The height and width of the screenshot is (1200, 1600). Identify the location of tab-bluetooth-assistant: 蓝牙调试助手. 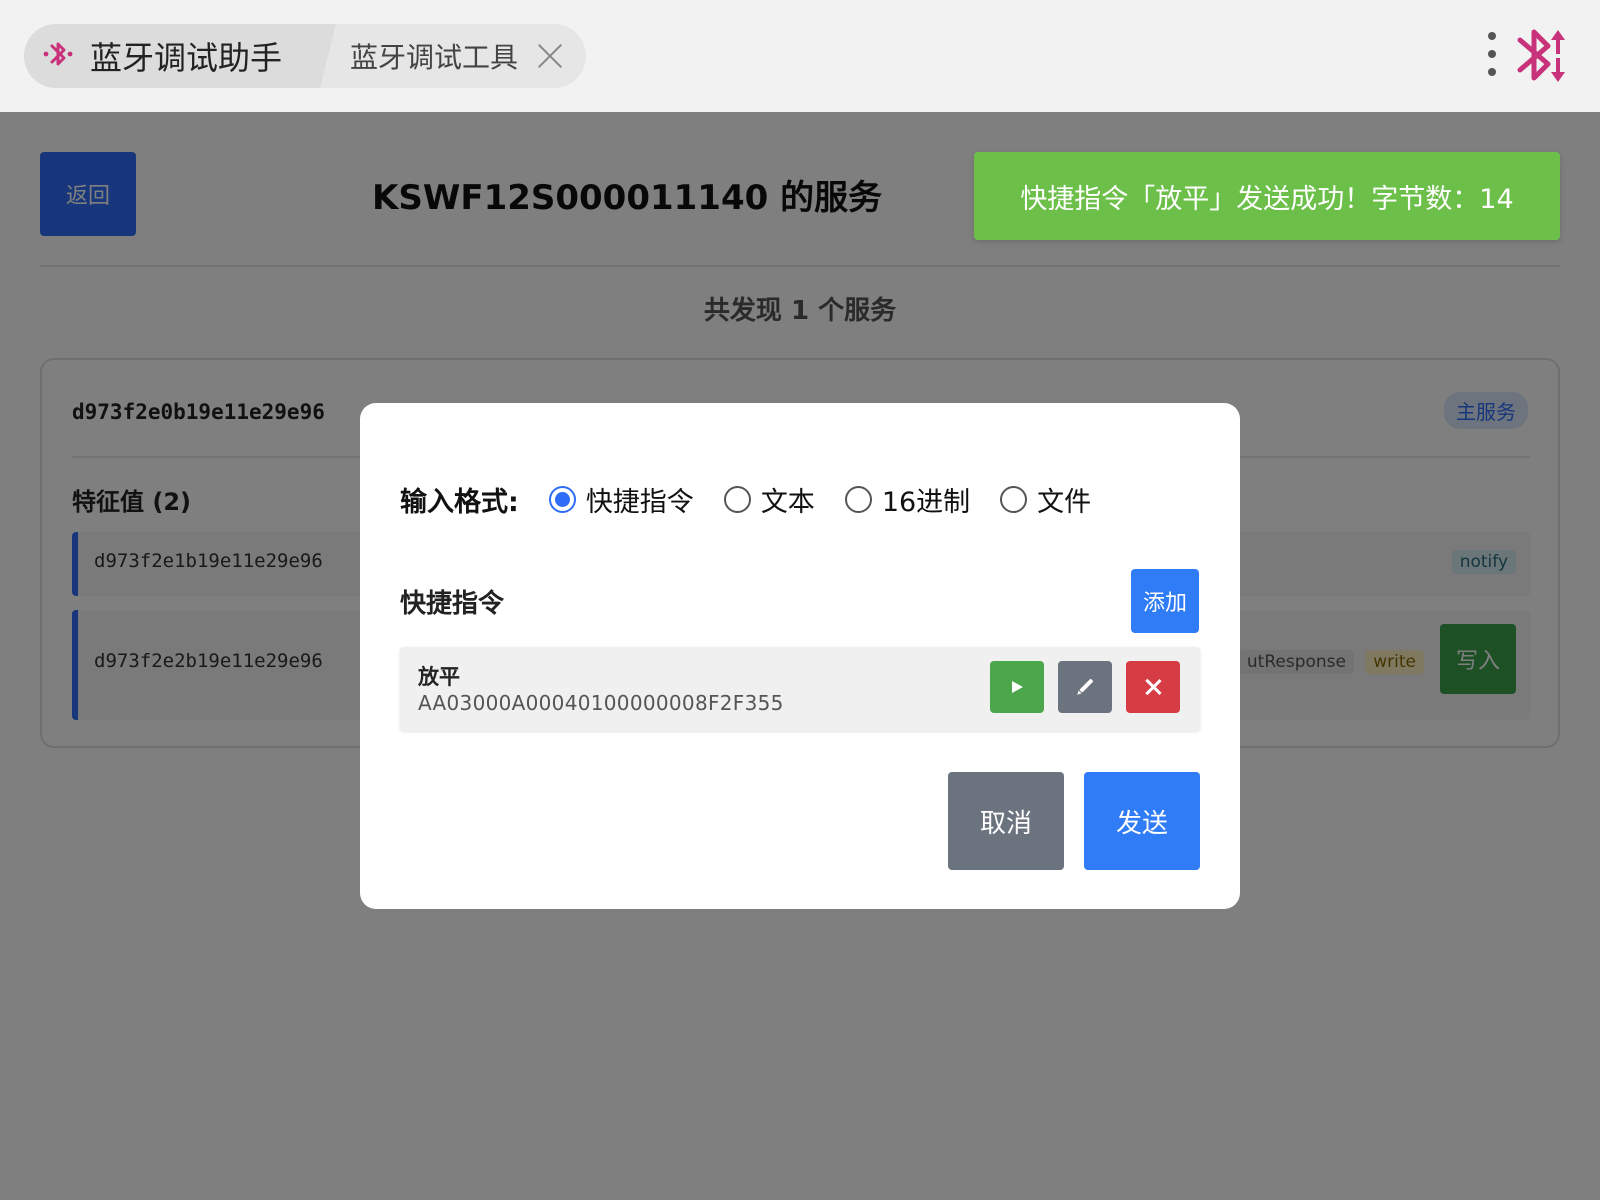
(170, 56).